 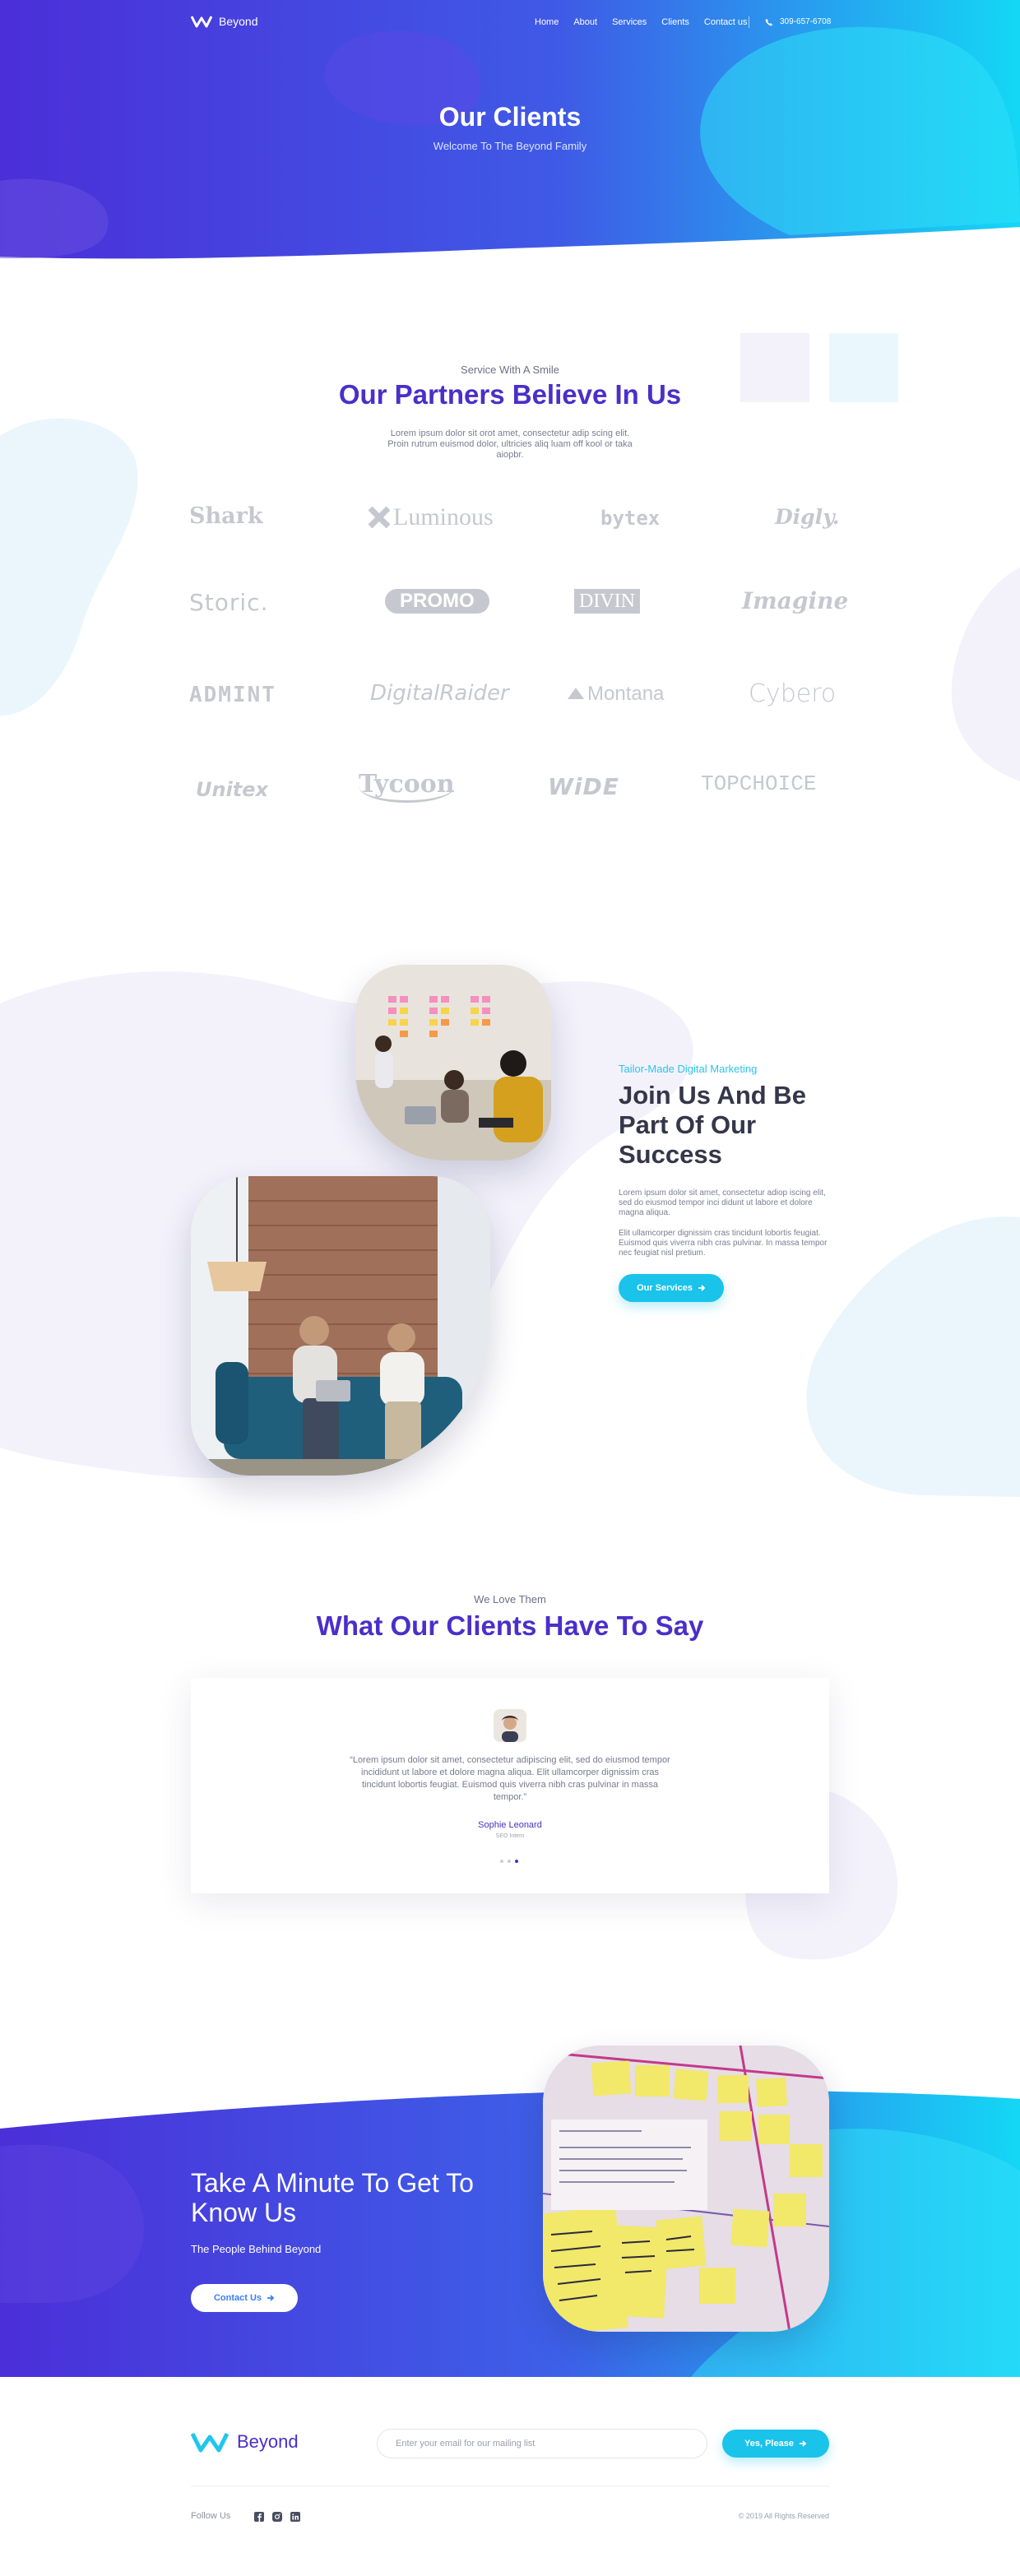 What do you see at coordinates (229, 602) in the screenshot?
I see `partner-logo: Storic.` at bounding box center [229, 602].